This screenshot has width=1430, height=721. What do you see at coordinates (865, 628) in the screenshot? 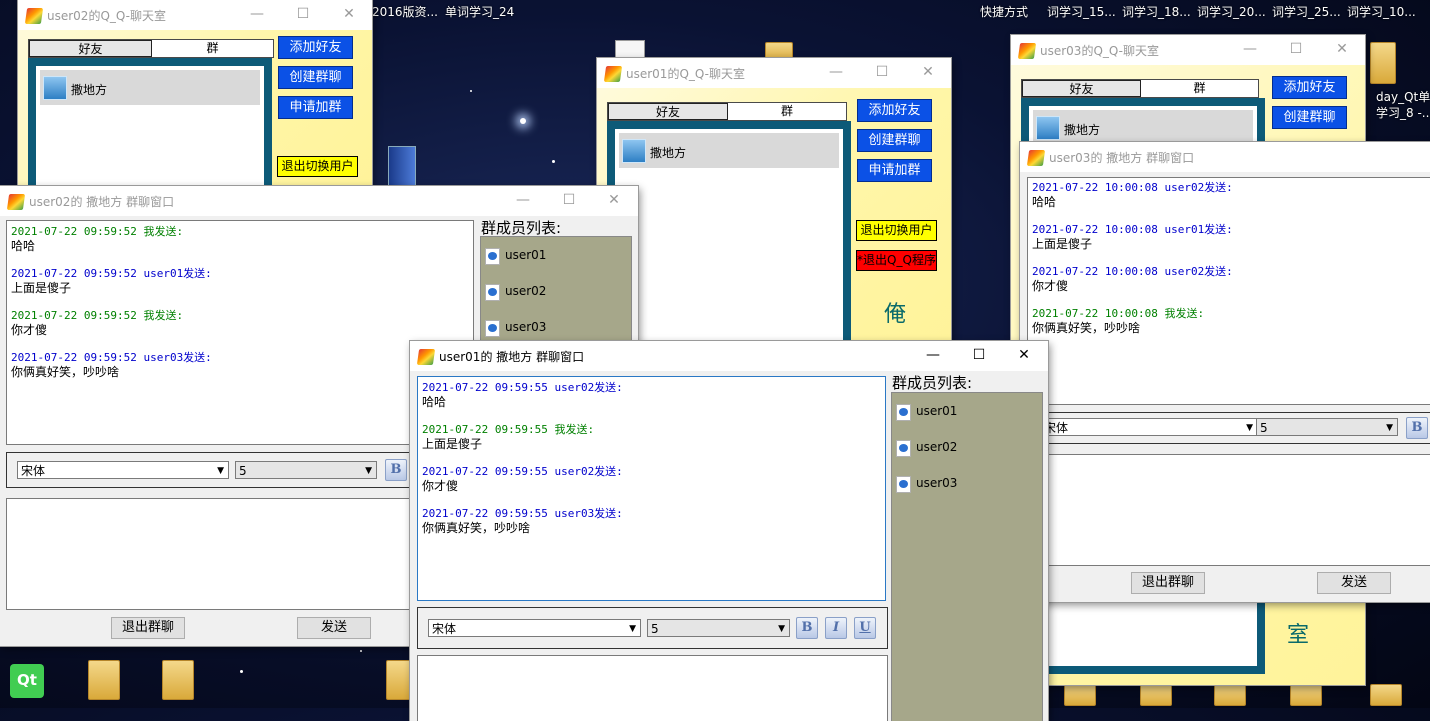
I see `underline-button: U` at bounding box center [865, 628].